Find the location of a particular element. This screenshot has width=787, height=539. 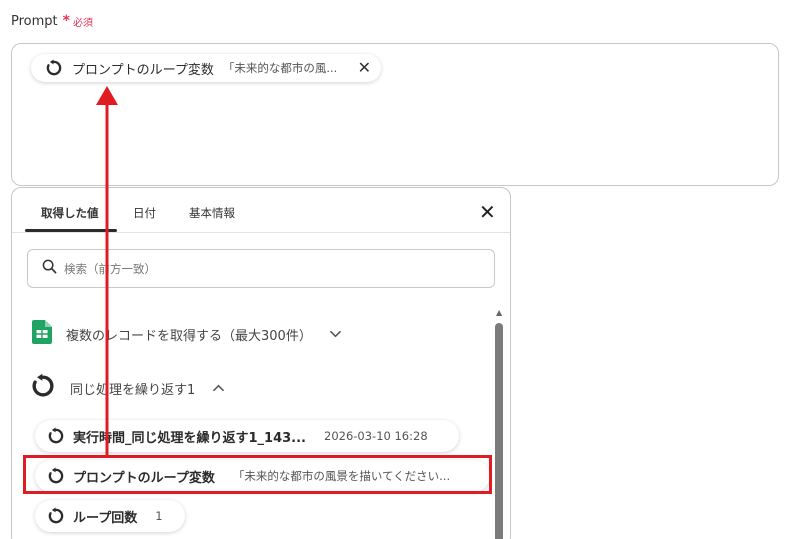

chip-label: ループ回数 is located at coordinates (105, 518).